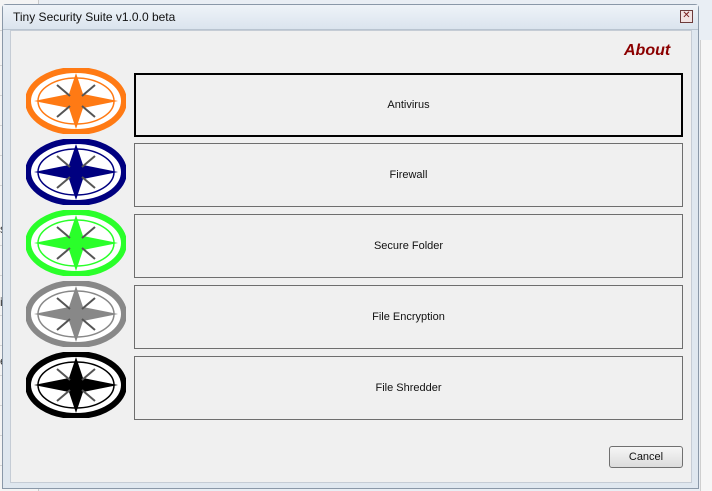 The height and width of the screenshot is (491, 712). What do you see at coordinates (76, 172) in the screenshot?
I see `firewall-compass-icon` at bounding box center [76, 172].